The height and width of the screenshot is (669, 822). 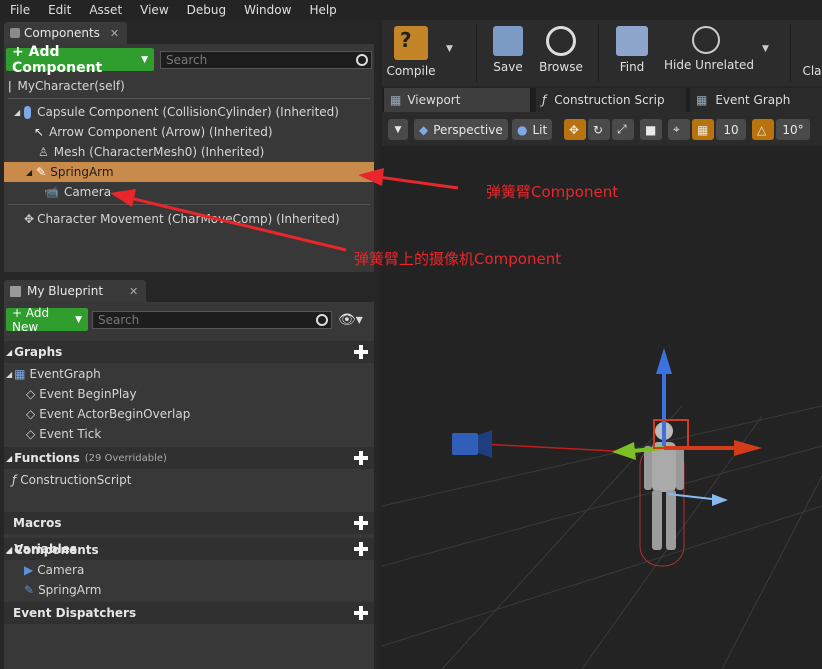 I want to click on annotation-arrows, so click(x=284, y=210).